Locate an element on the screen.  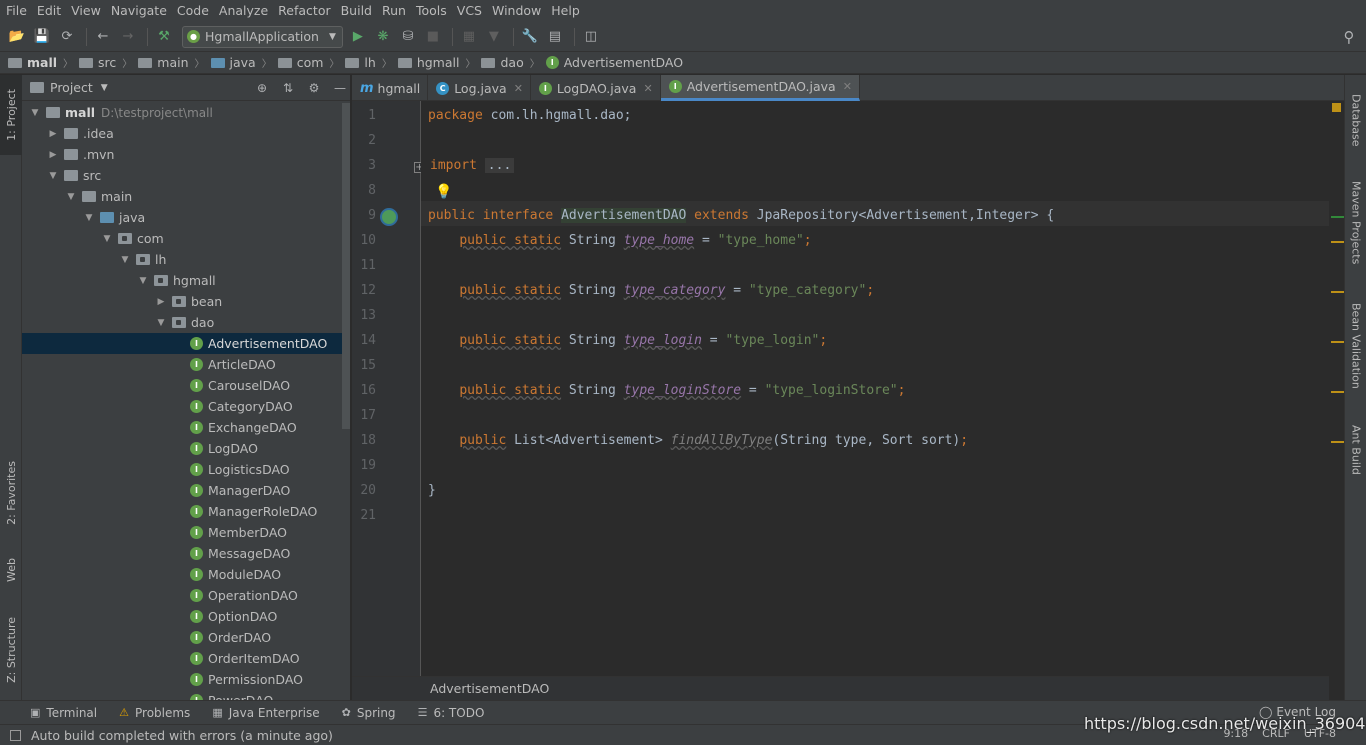
gear-icon: ⚙ is located at coordinates (314, 88).